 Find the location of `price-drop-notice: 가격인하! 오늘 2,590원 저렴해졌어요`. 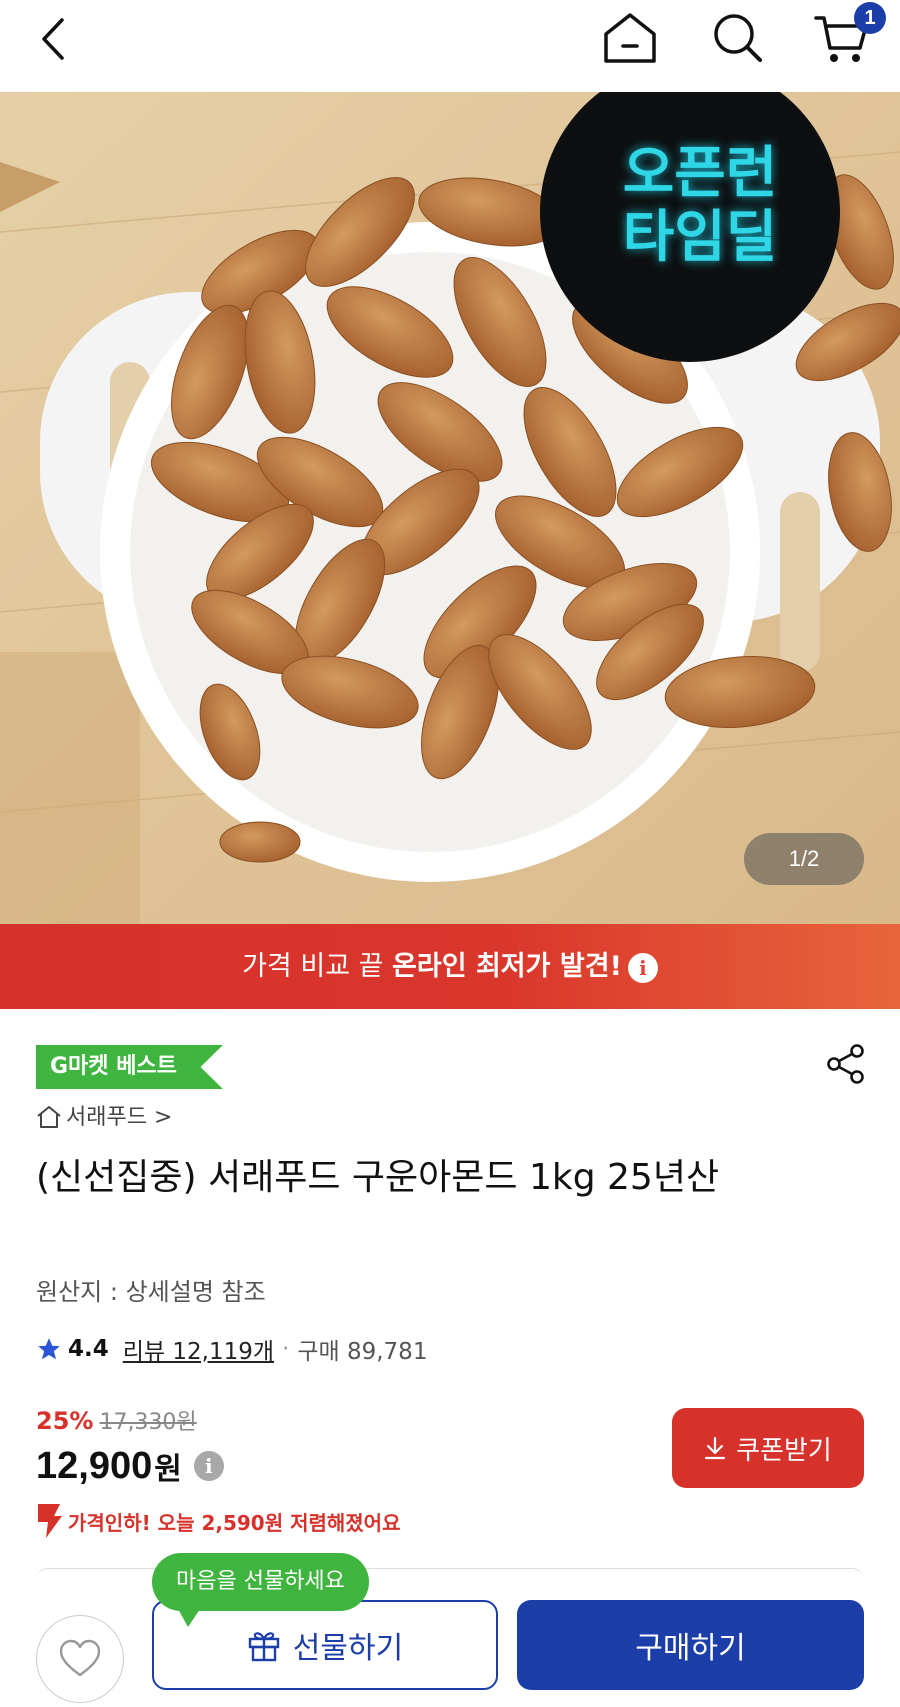

price-drop-notice: 가격인하! 오늘 2,590원 저렴해졌어요 is located at coordinates (217, 1521).